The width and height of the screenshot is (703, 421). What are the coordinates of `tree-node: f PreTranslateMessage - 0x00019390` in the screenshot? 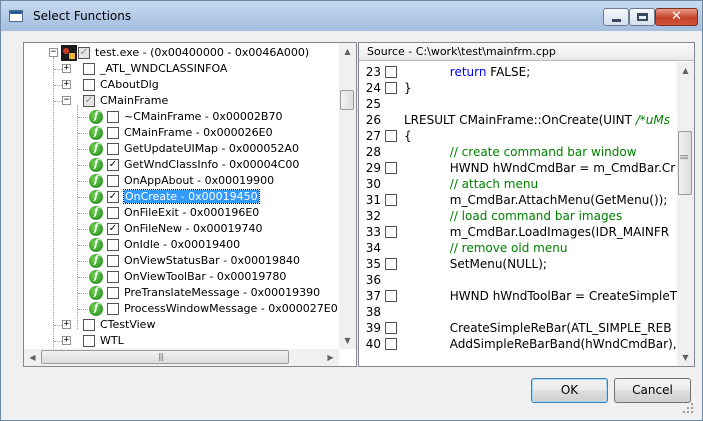 It's located at (181, 293).